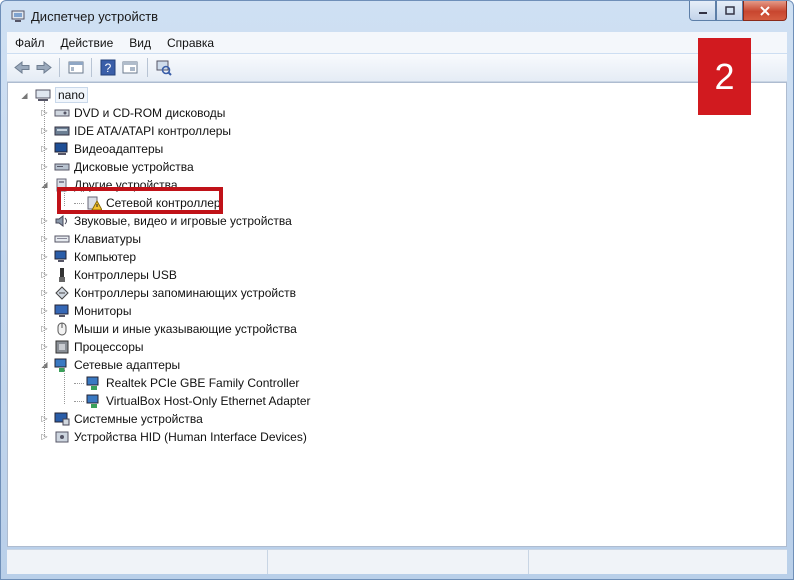  I want to click on tree-item-label: Процессоры, so click(109, 347).